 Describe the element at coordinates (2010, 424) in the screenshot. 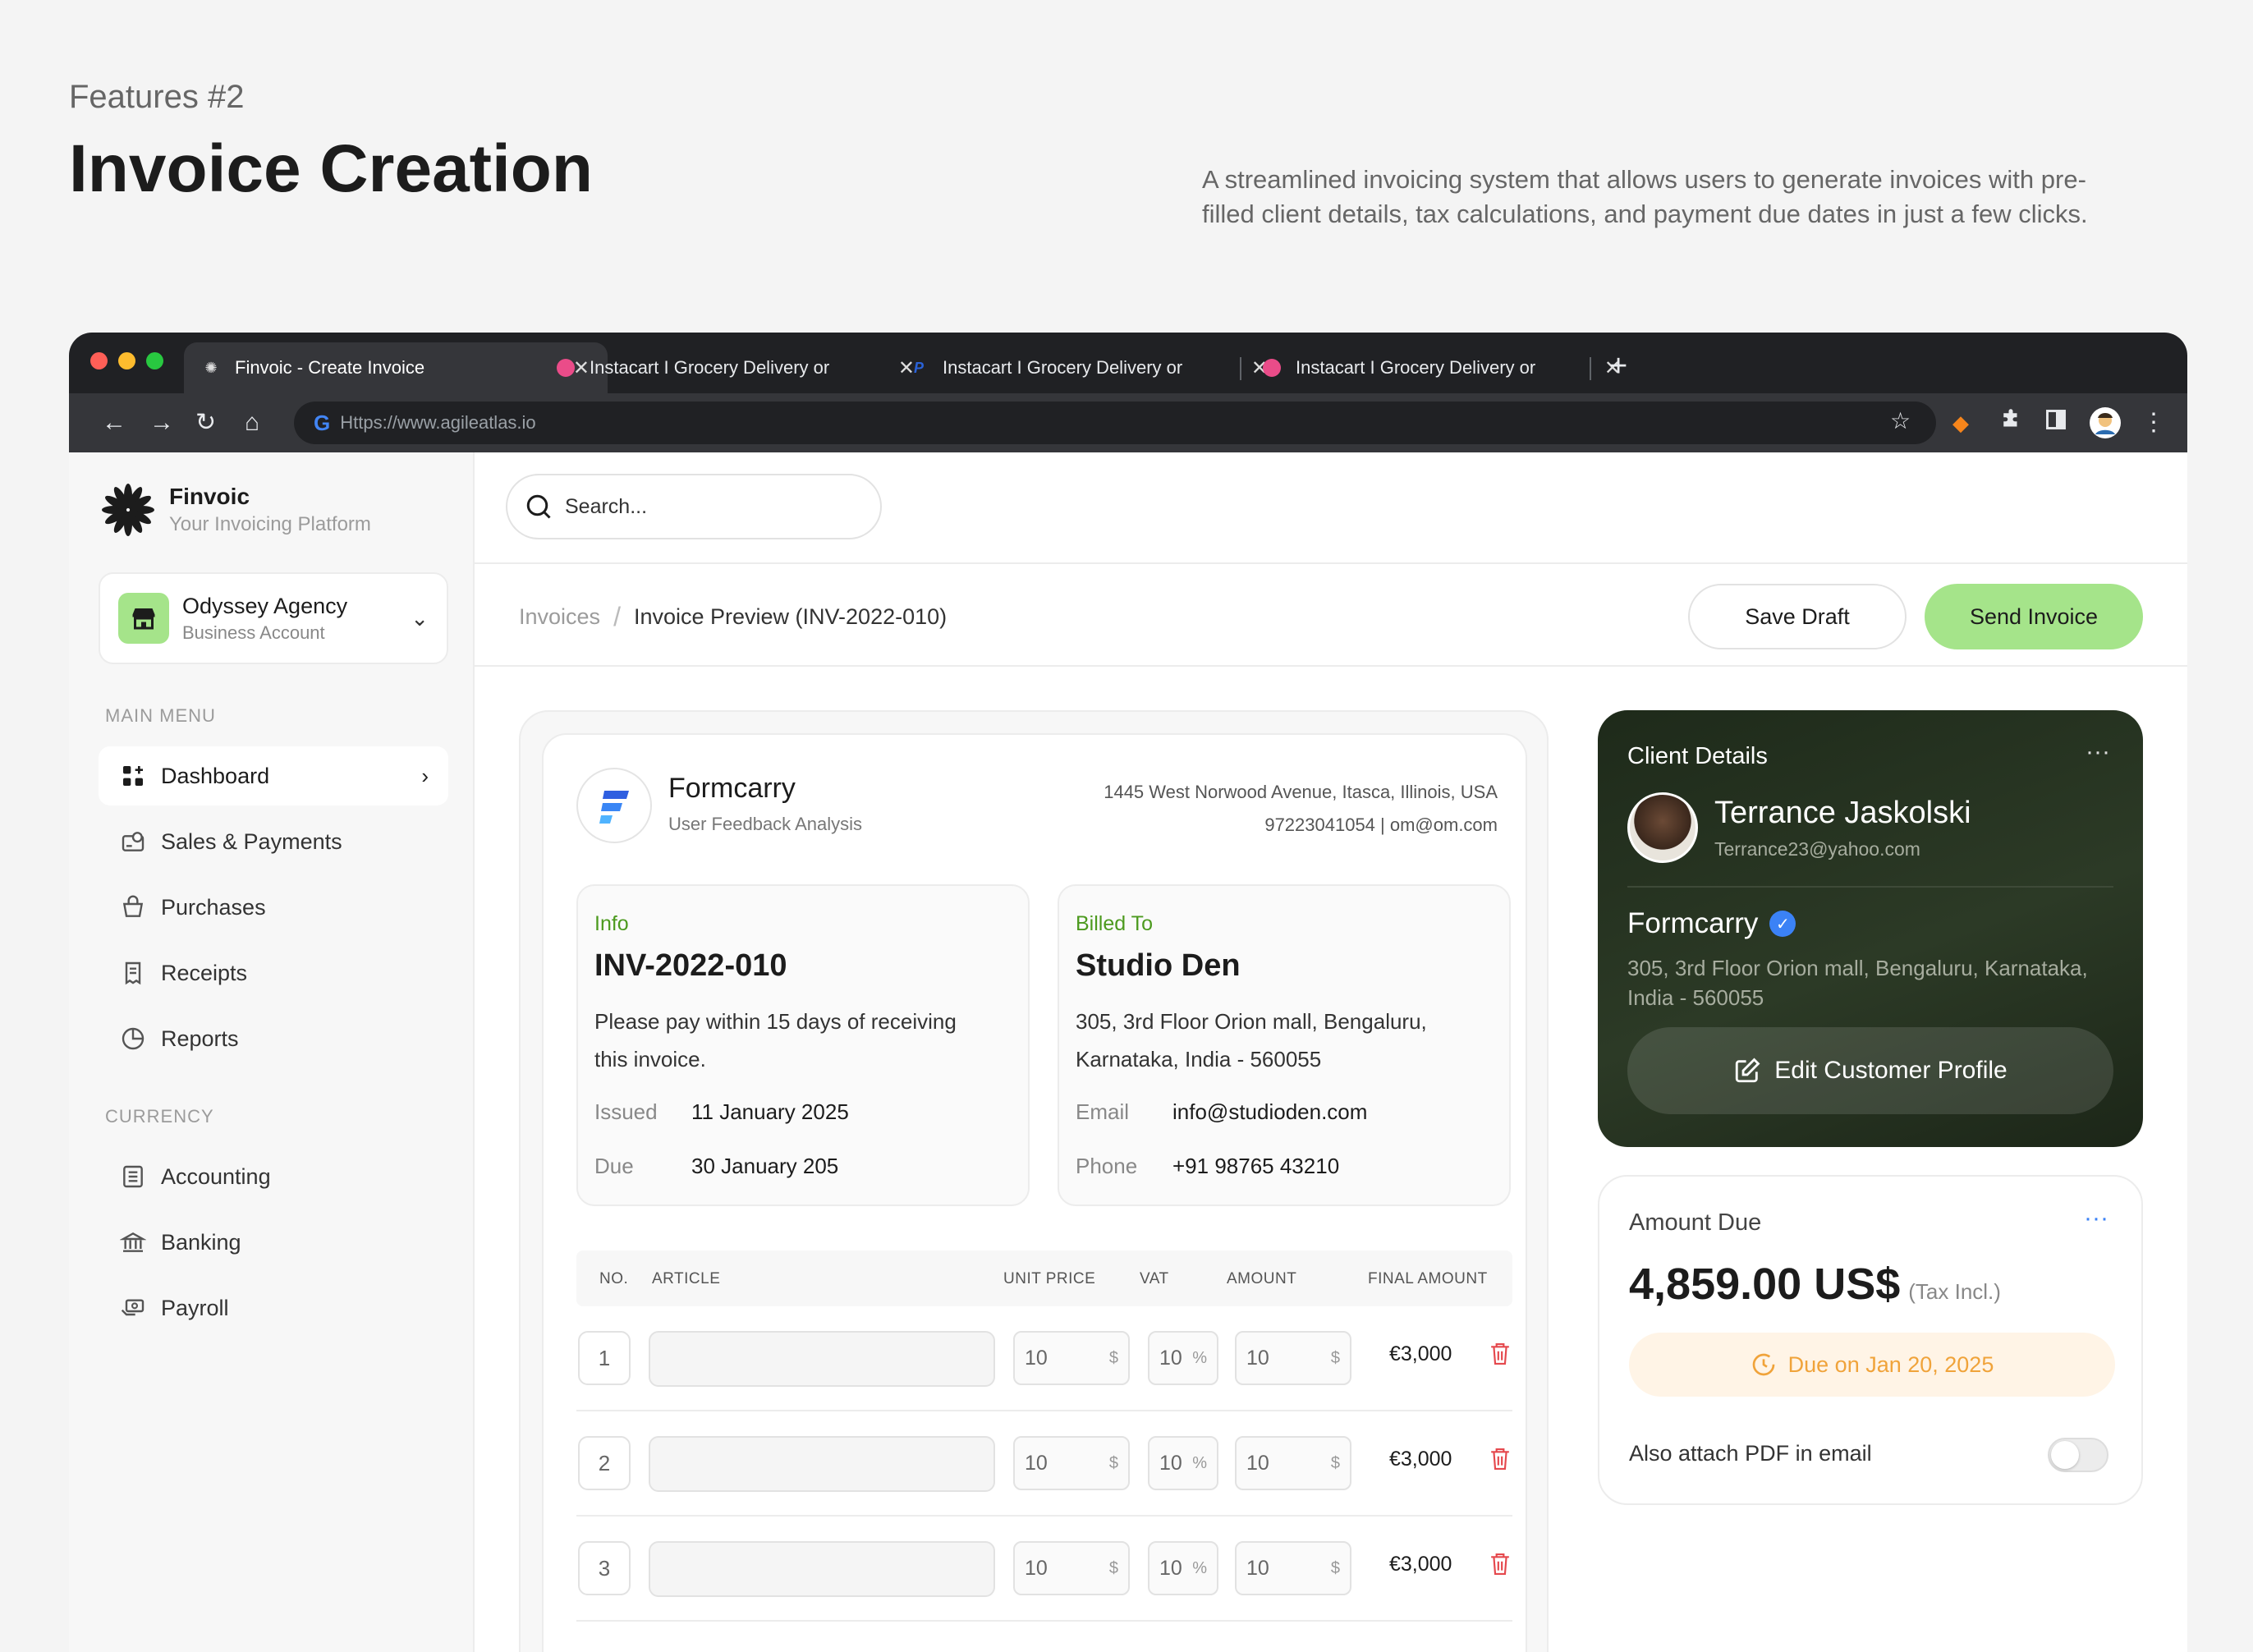

I see `extensions-puzzle-icon` at that location.